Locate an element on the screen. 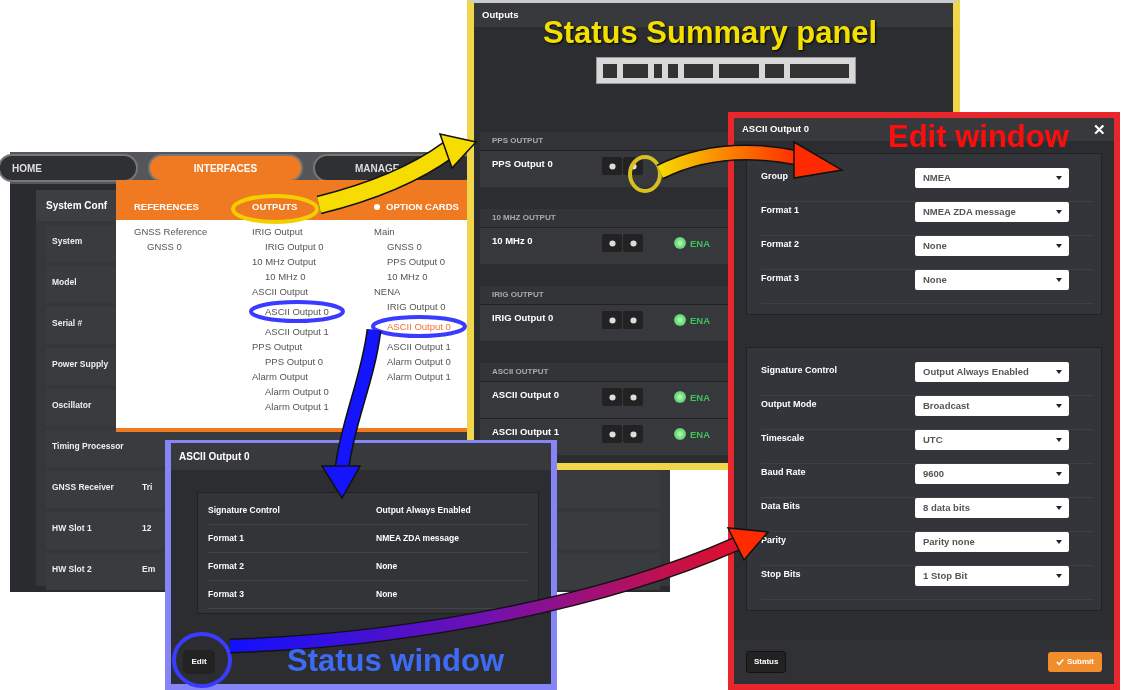 This screenshot has width=1129, height=690. row-value: None is located at coordinates (387, 566).